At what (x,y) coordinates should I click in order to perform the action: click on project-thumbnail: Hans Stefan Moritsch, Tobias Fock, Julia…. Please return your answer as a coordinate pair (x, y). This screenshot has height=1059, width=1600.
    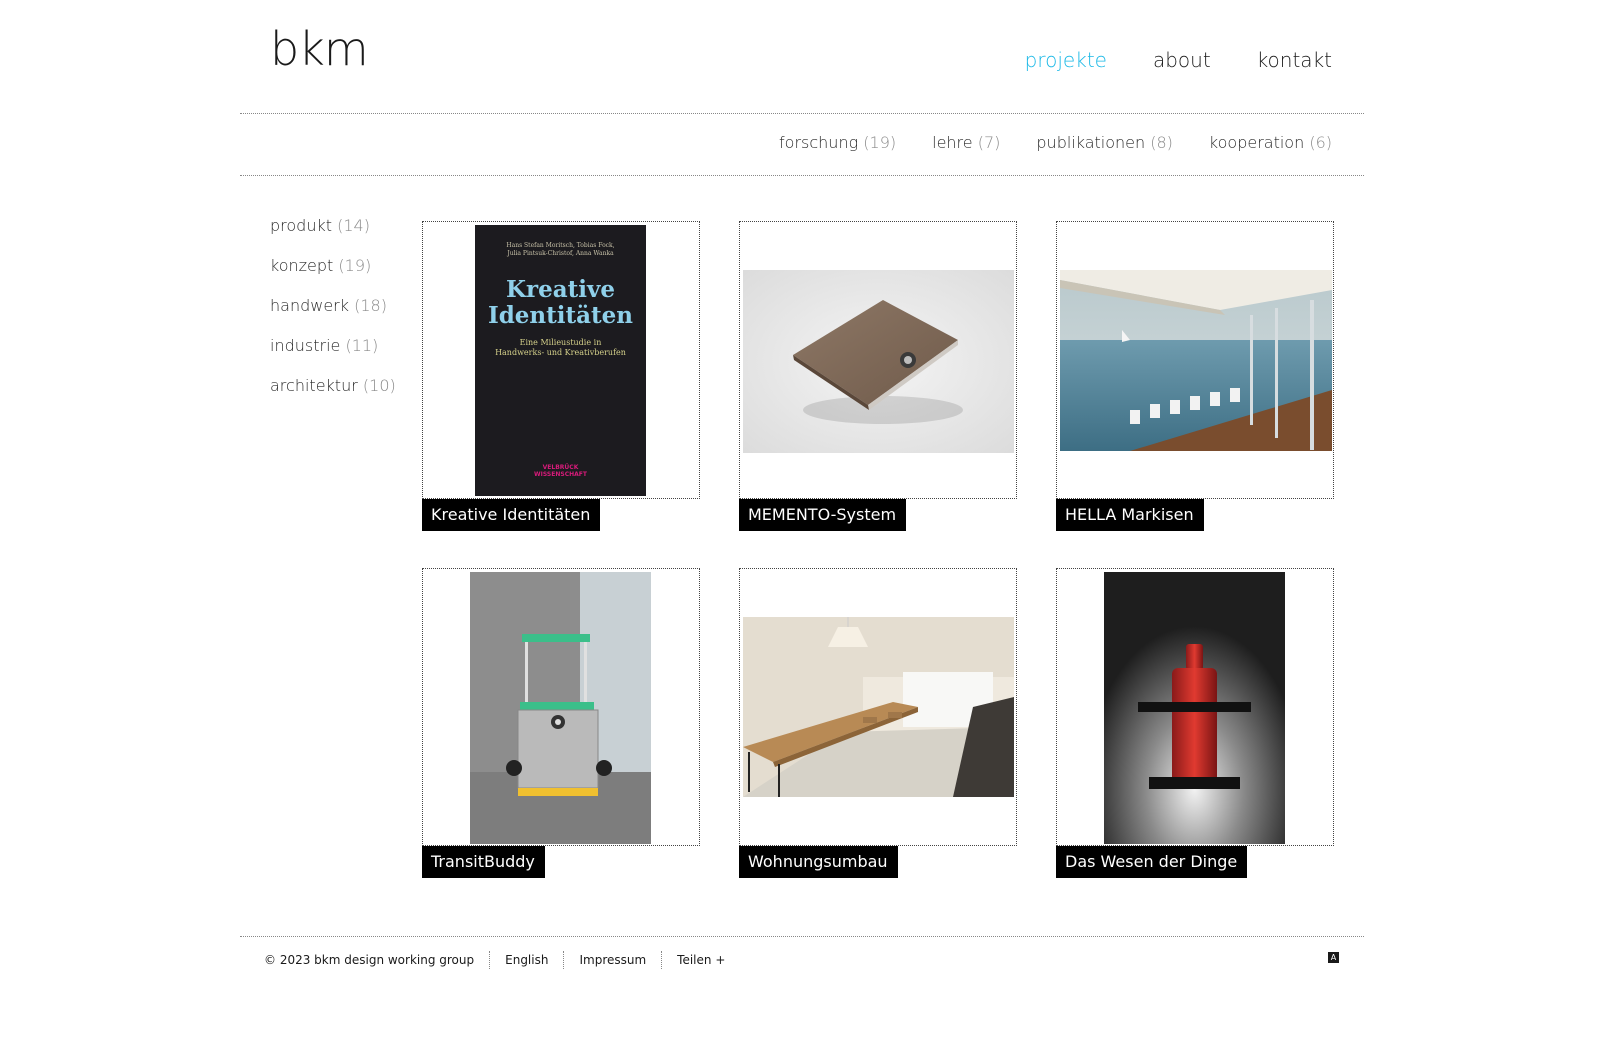
    Looking at the image, I should click on (560, 360).